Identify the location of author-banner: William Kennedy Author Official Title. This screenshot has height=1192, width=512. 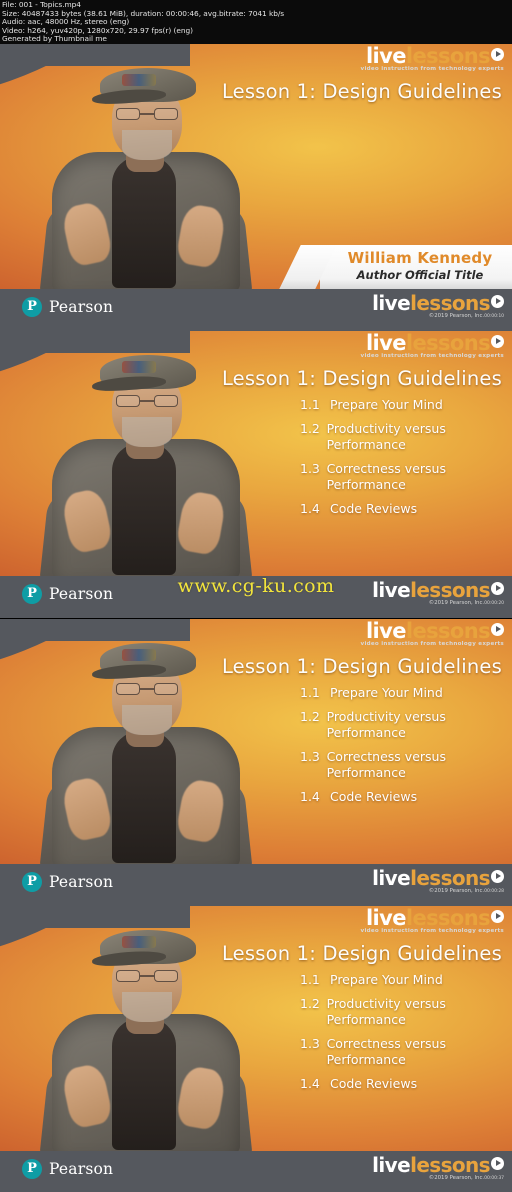
(416, 267).